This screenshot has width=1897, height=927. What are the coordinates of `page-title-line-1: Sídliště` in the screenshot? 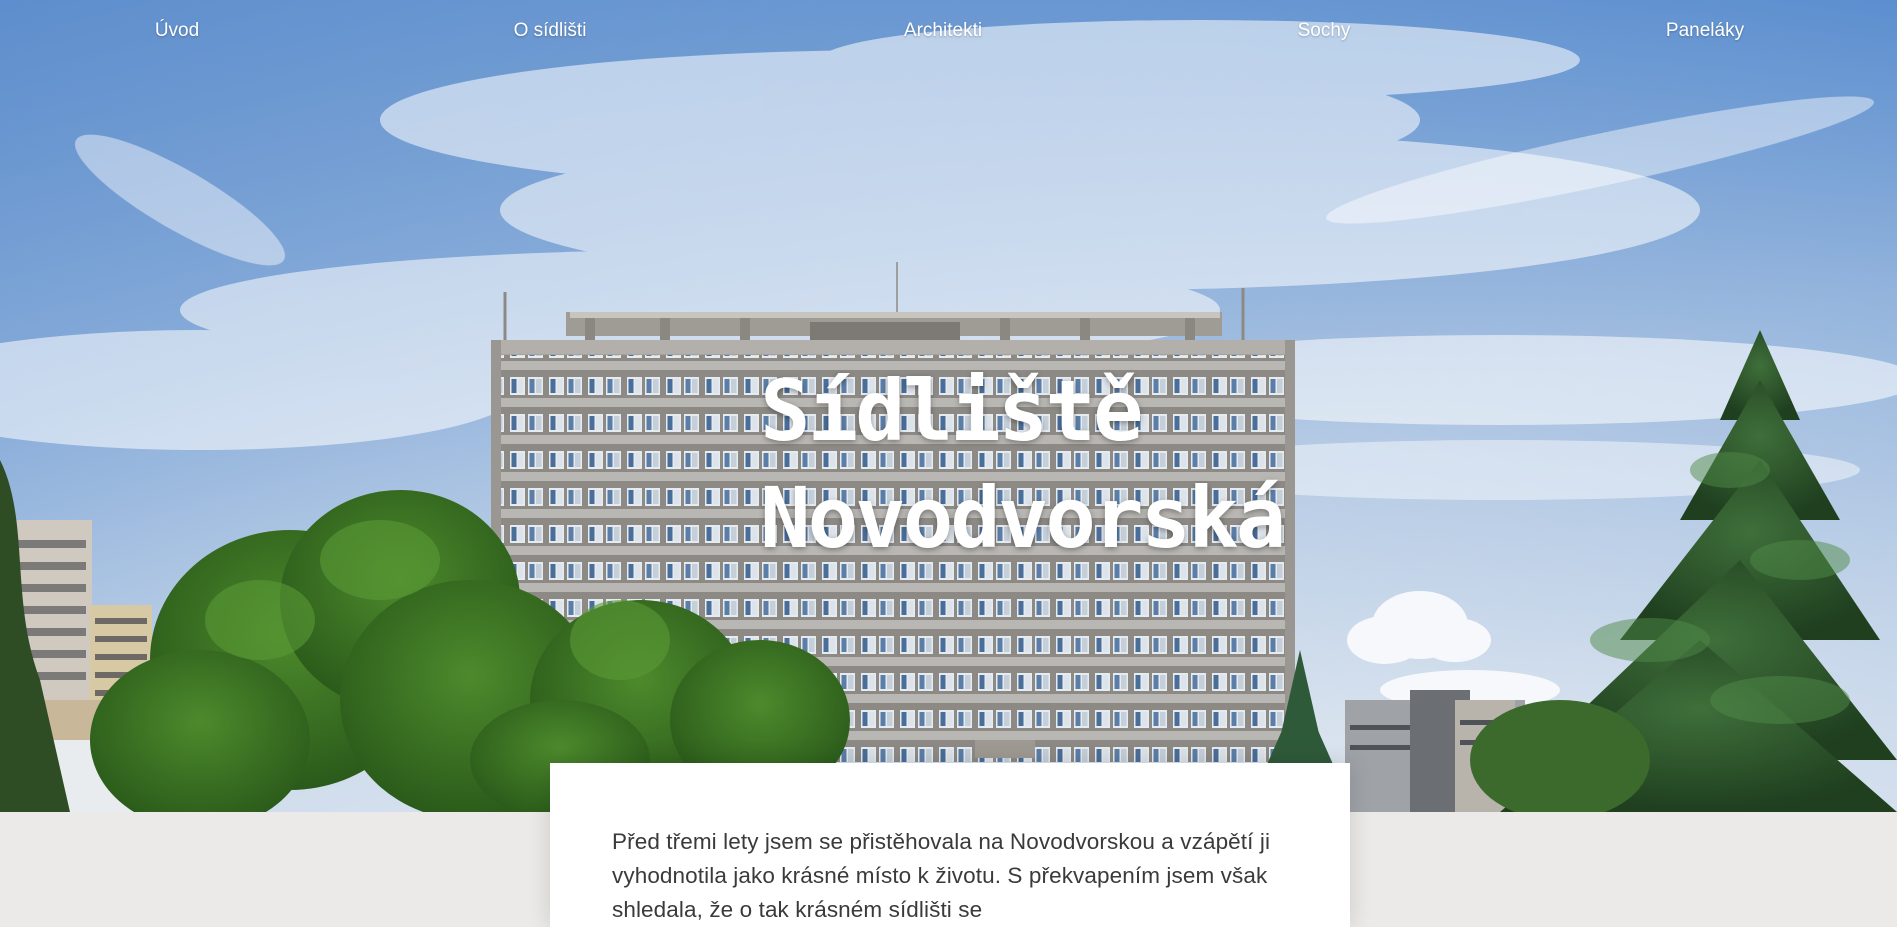 It's located at (952, 411).